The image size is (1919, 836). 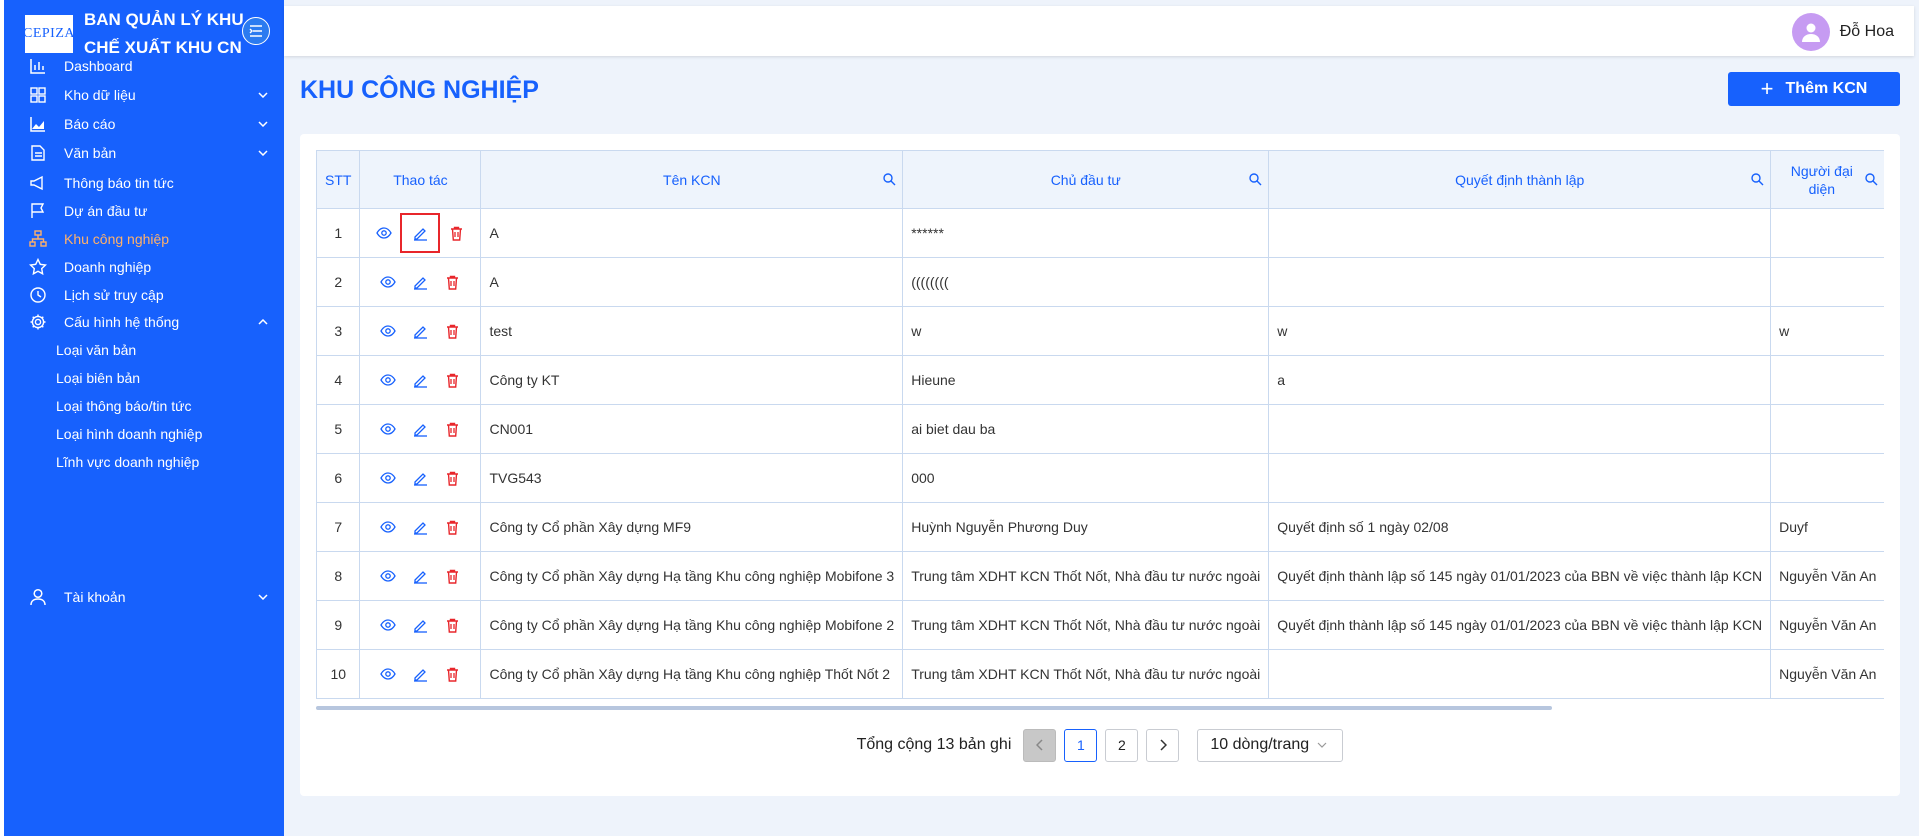 What do you see at coordinates (38, 322) in the screenshot?
I see `gear-icon` at bounding box center [38, 322].